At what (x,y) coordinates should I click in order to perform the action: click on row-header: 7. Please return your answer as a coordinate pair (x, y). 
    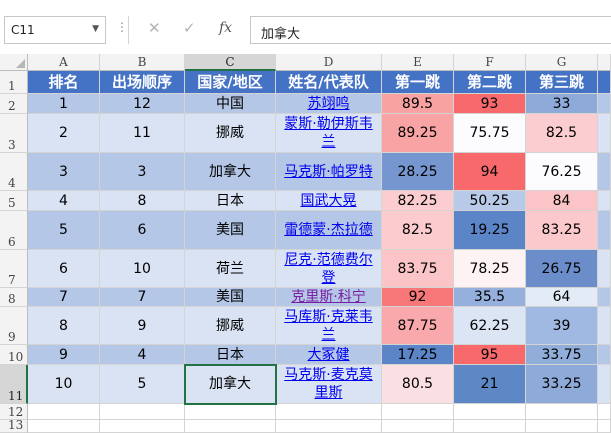
    Looking at the image, I should click on (14, 269).